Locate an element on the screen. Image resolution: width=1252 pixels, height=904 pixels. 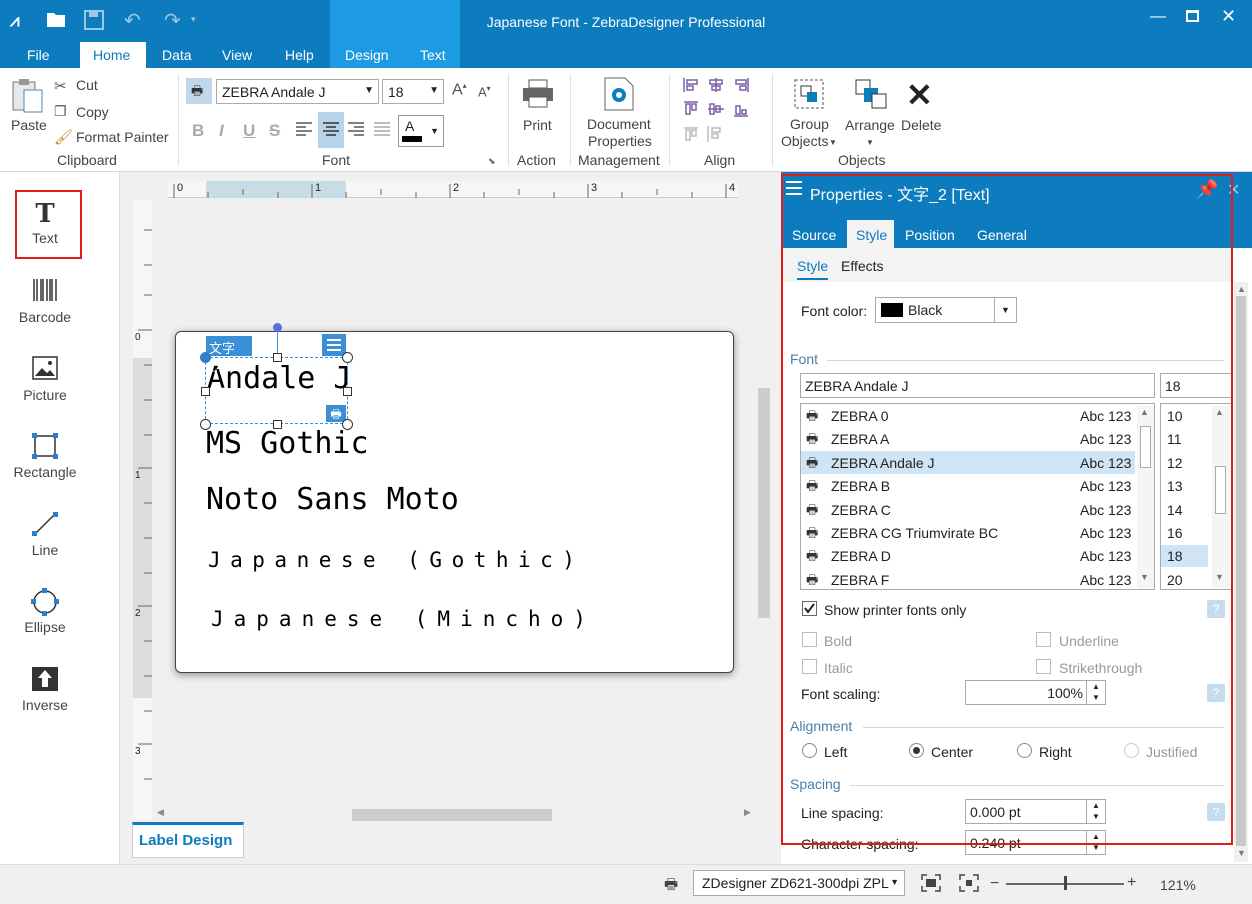
delete-x-icon: ✕ is located at coordinates (919, 95).